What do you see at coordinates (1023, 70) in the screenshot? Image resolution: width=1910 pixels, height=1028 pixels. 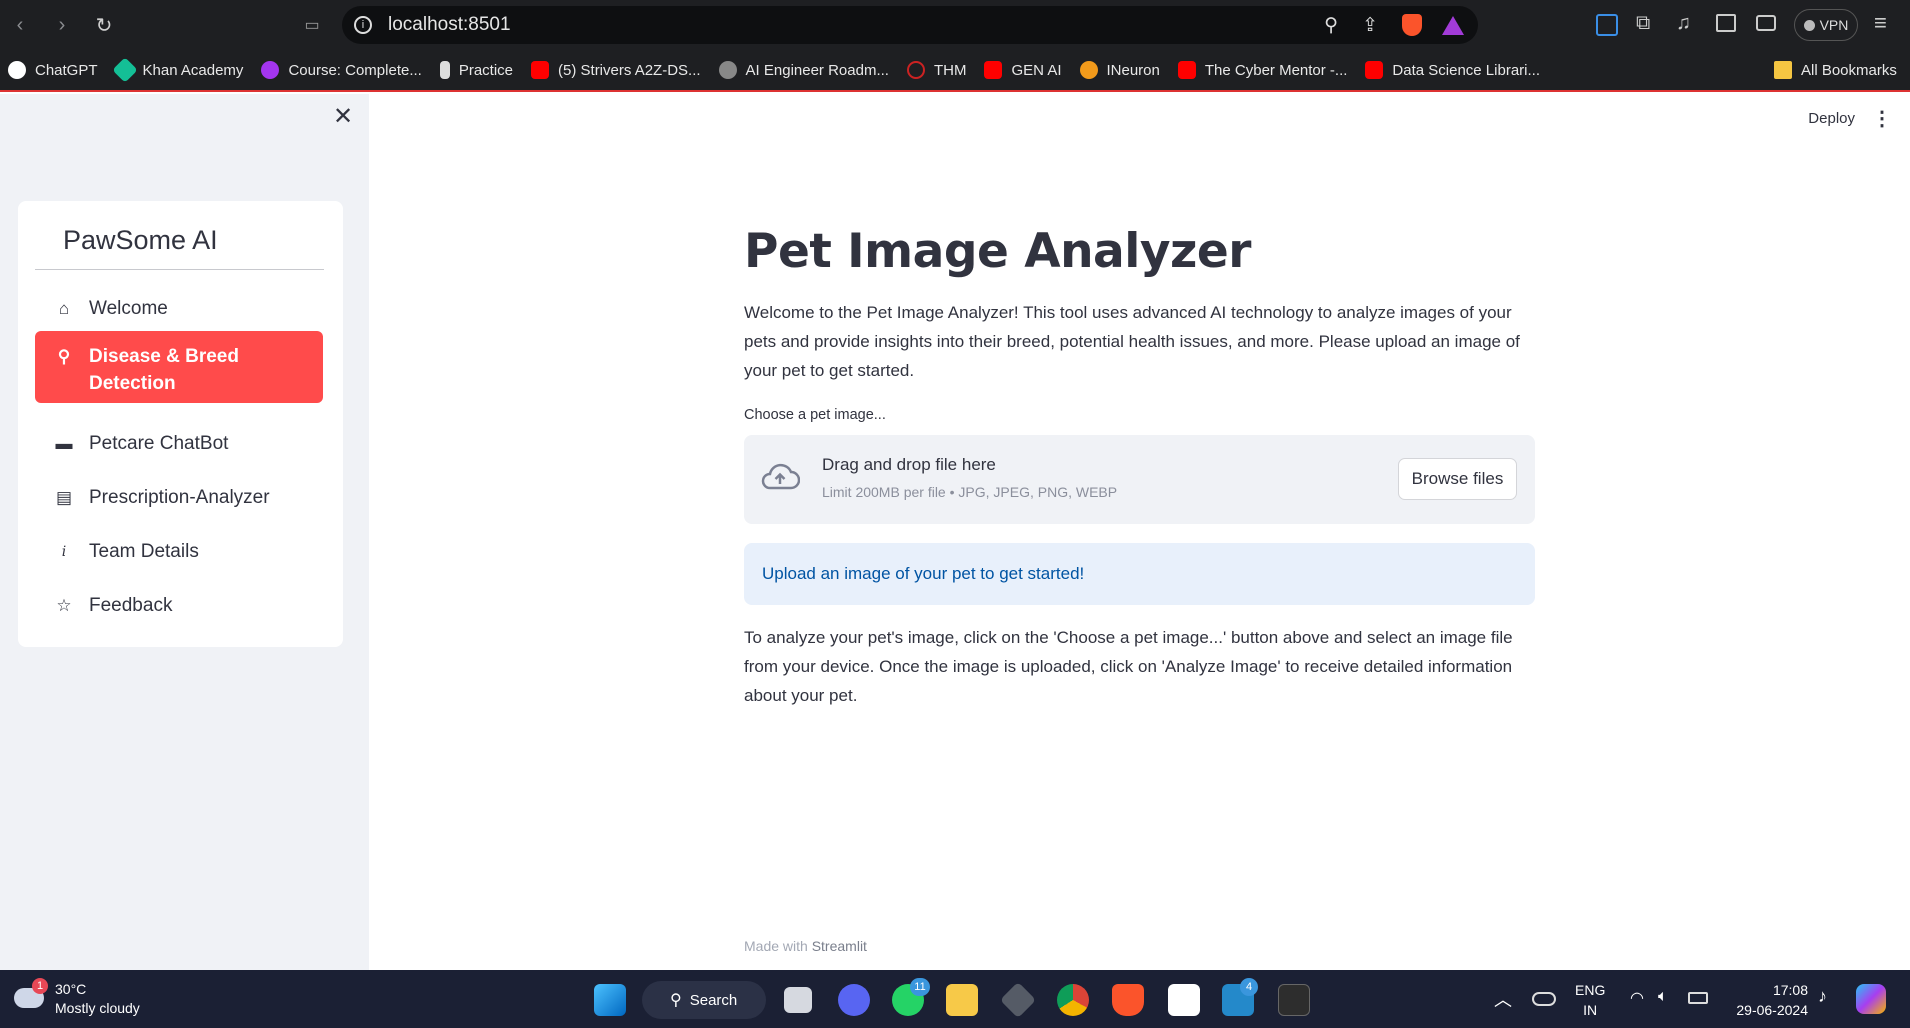 I see `bookmark-gen-ai: GEN AI` at bounding box center [1023, 70].